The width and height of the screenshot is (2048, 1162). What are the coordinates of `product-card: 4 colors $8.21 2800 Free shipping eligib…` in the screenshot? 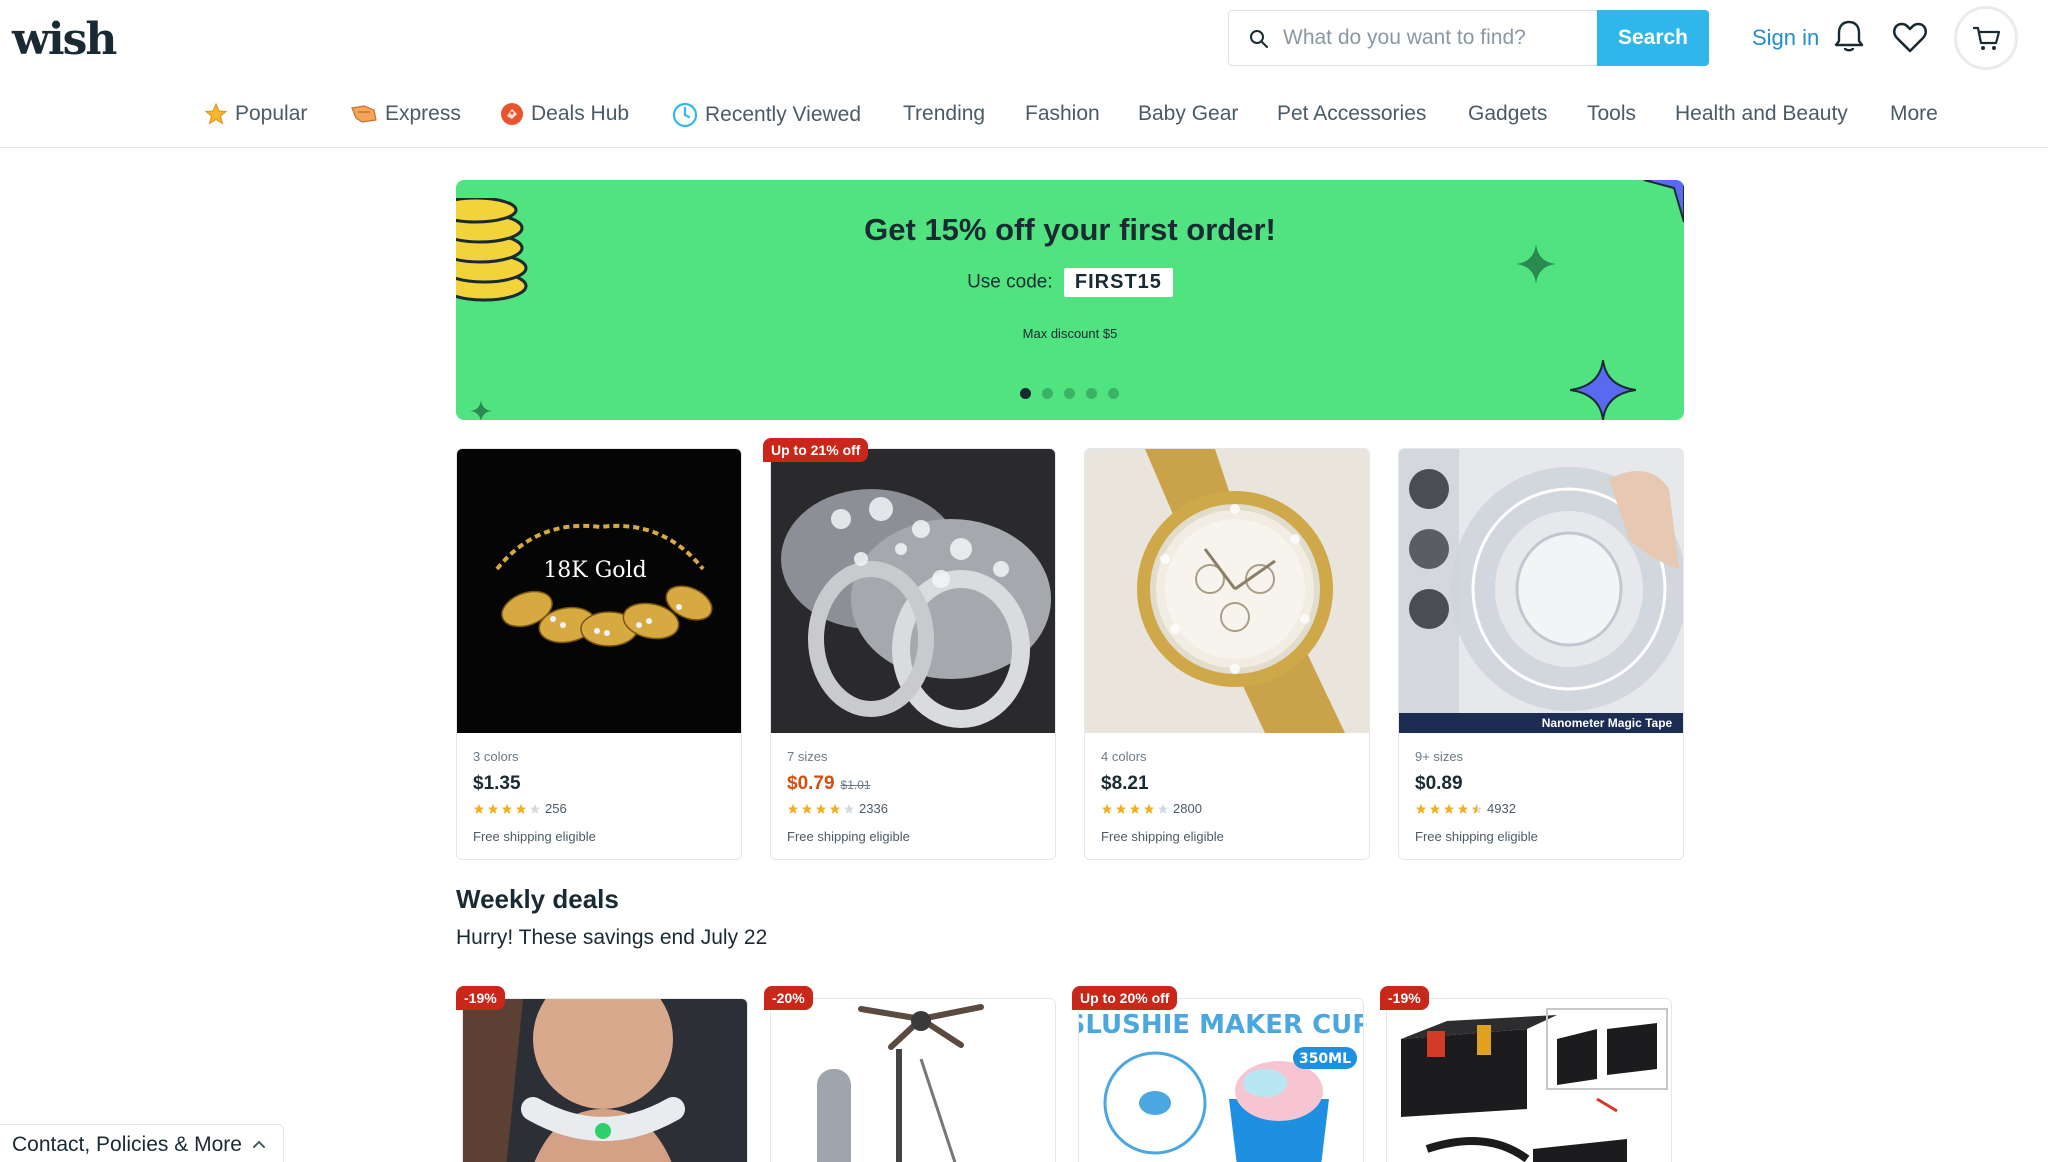 It's located at (1227, 654).